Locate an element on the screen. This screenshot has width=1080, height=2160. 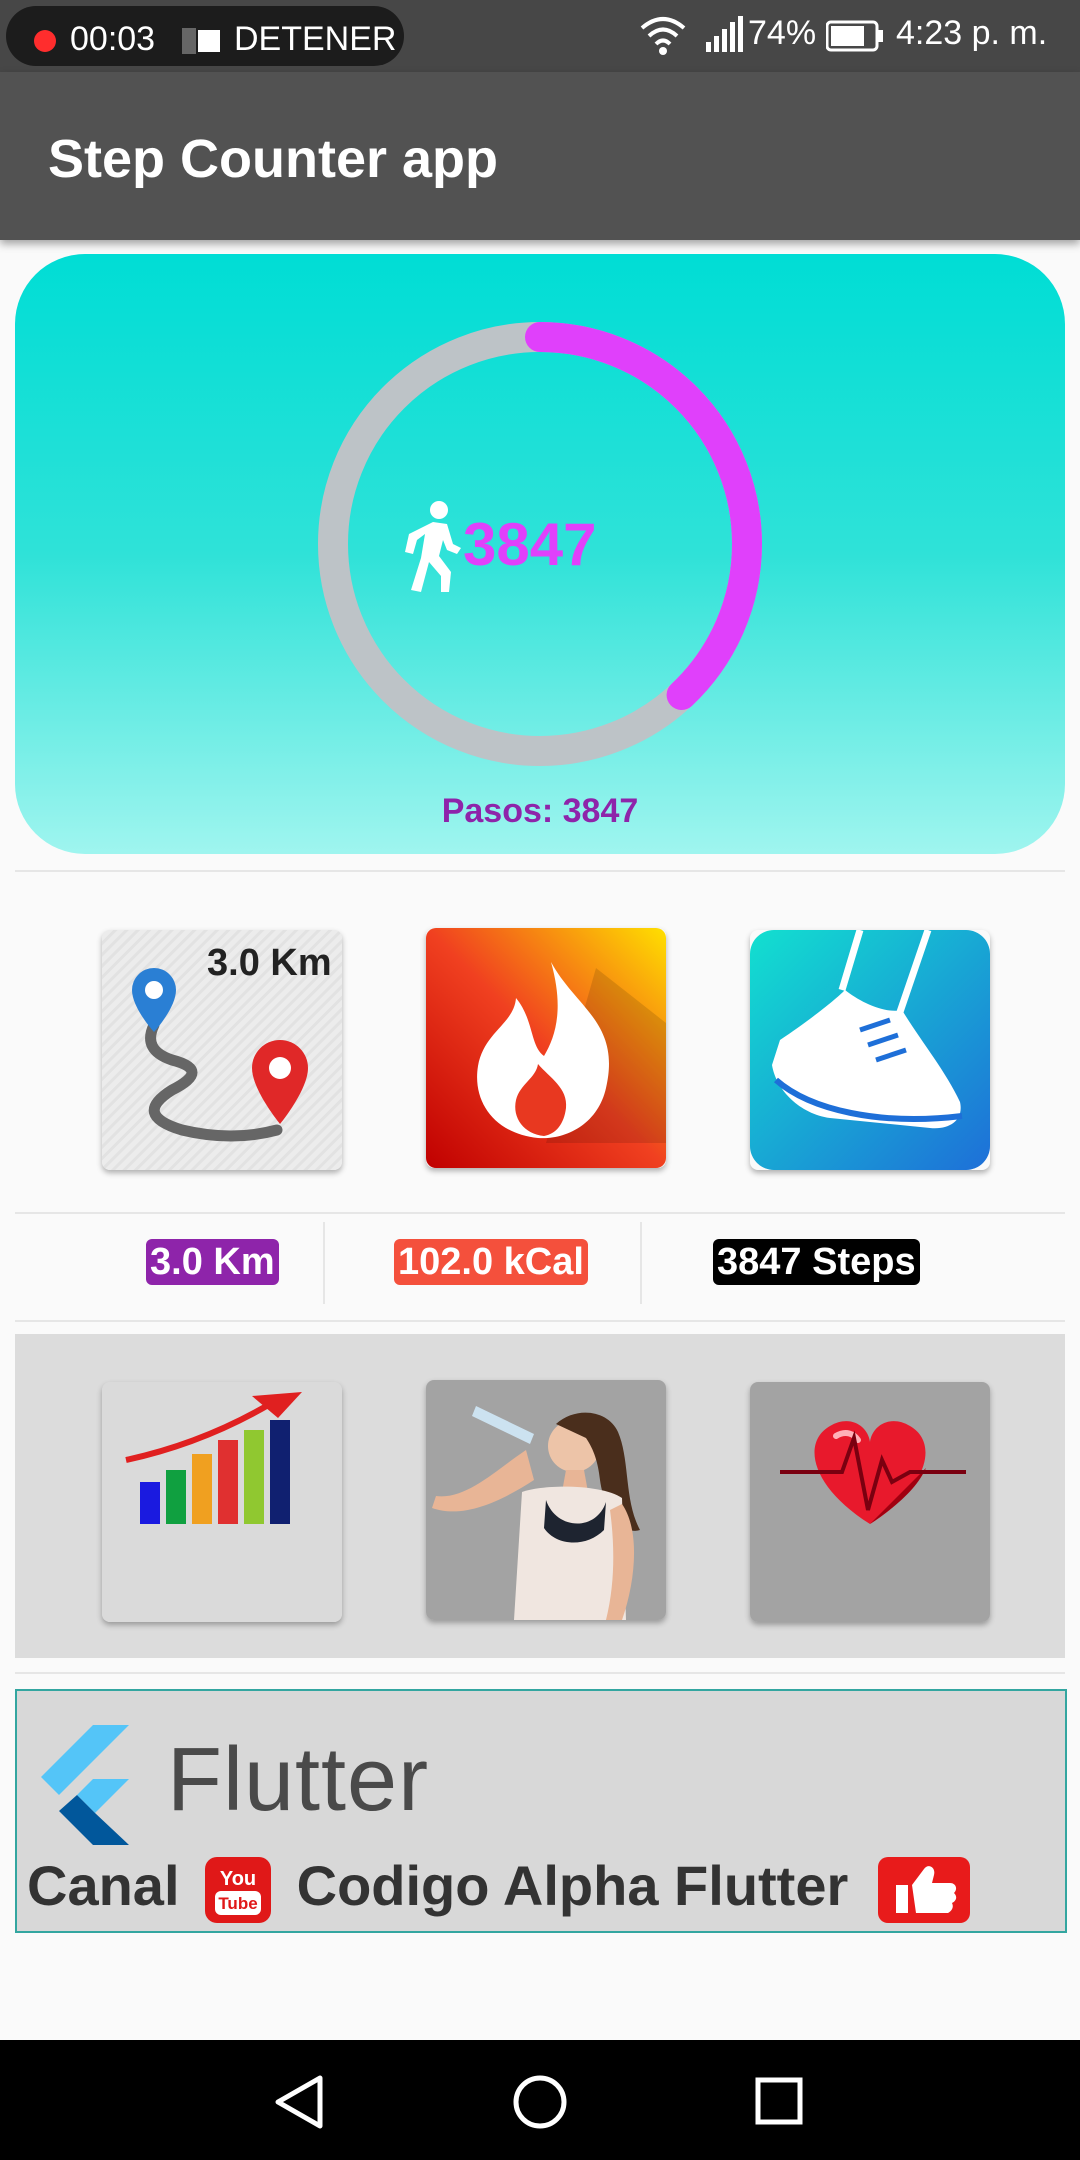
stop-recording-button: DETENER is located at coordinates (315, 39).